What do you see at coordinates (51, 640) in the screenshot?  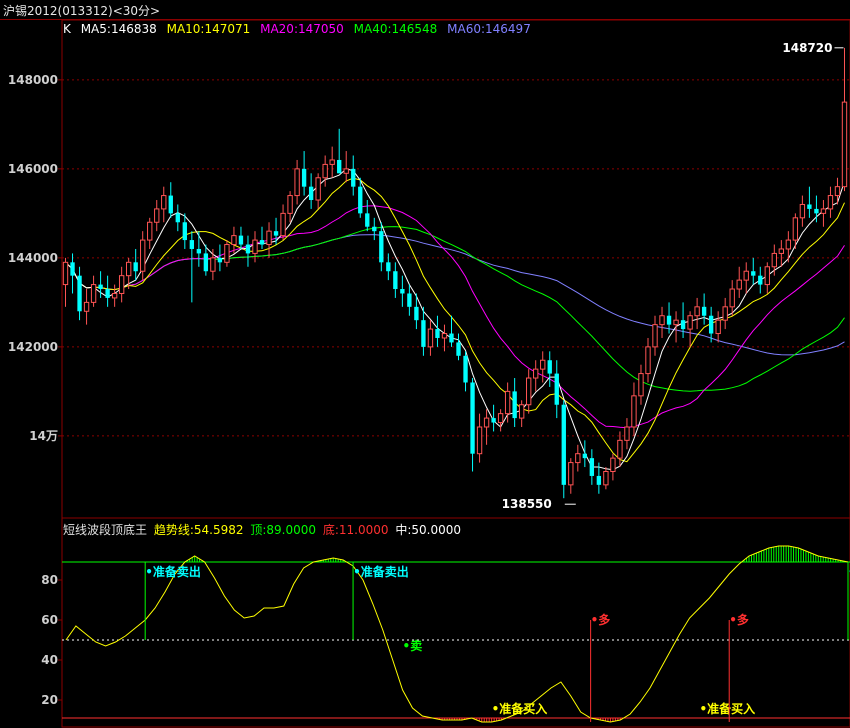 I see `indicator-axis: 80 60 40 20` at bounding box center [51, 640].